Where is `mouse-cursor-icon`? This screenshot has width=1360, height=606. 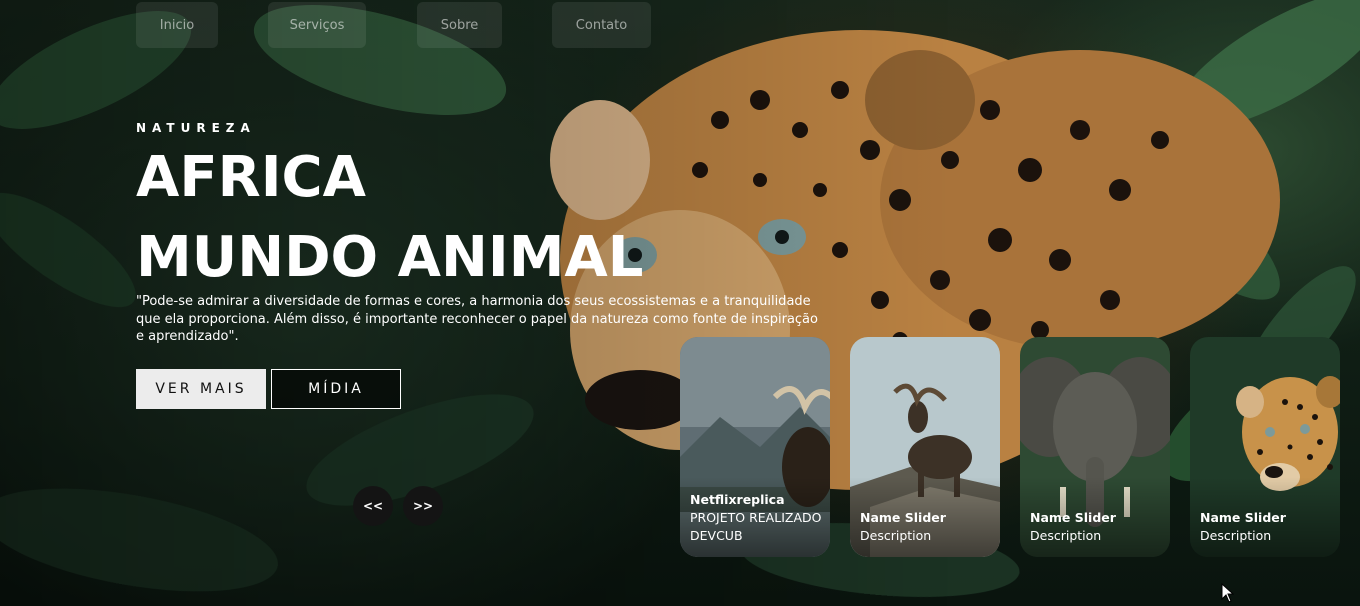
mouse-cursor-icon is located at coordinates (1228, 593).